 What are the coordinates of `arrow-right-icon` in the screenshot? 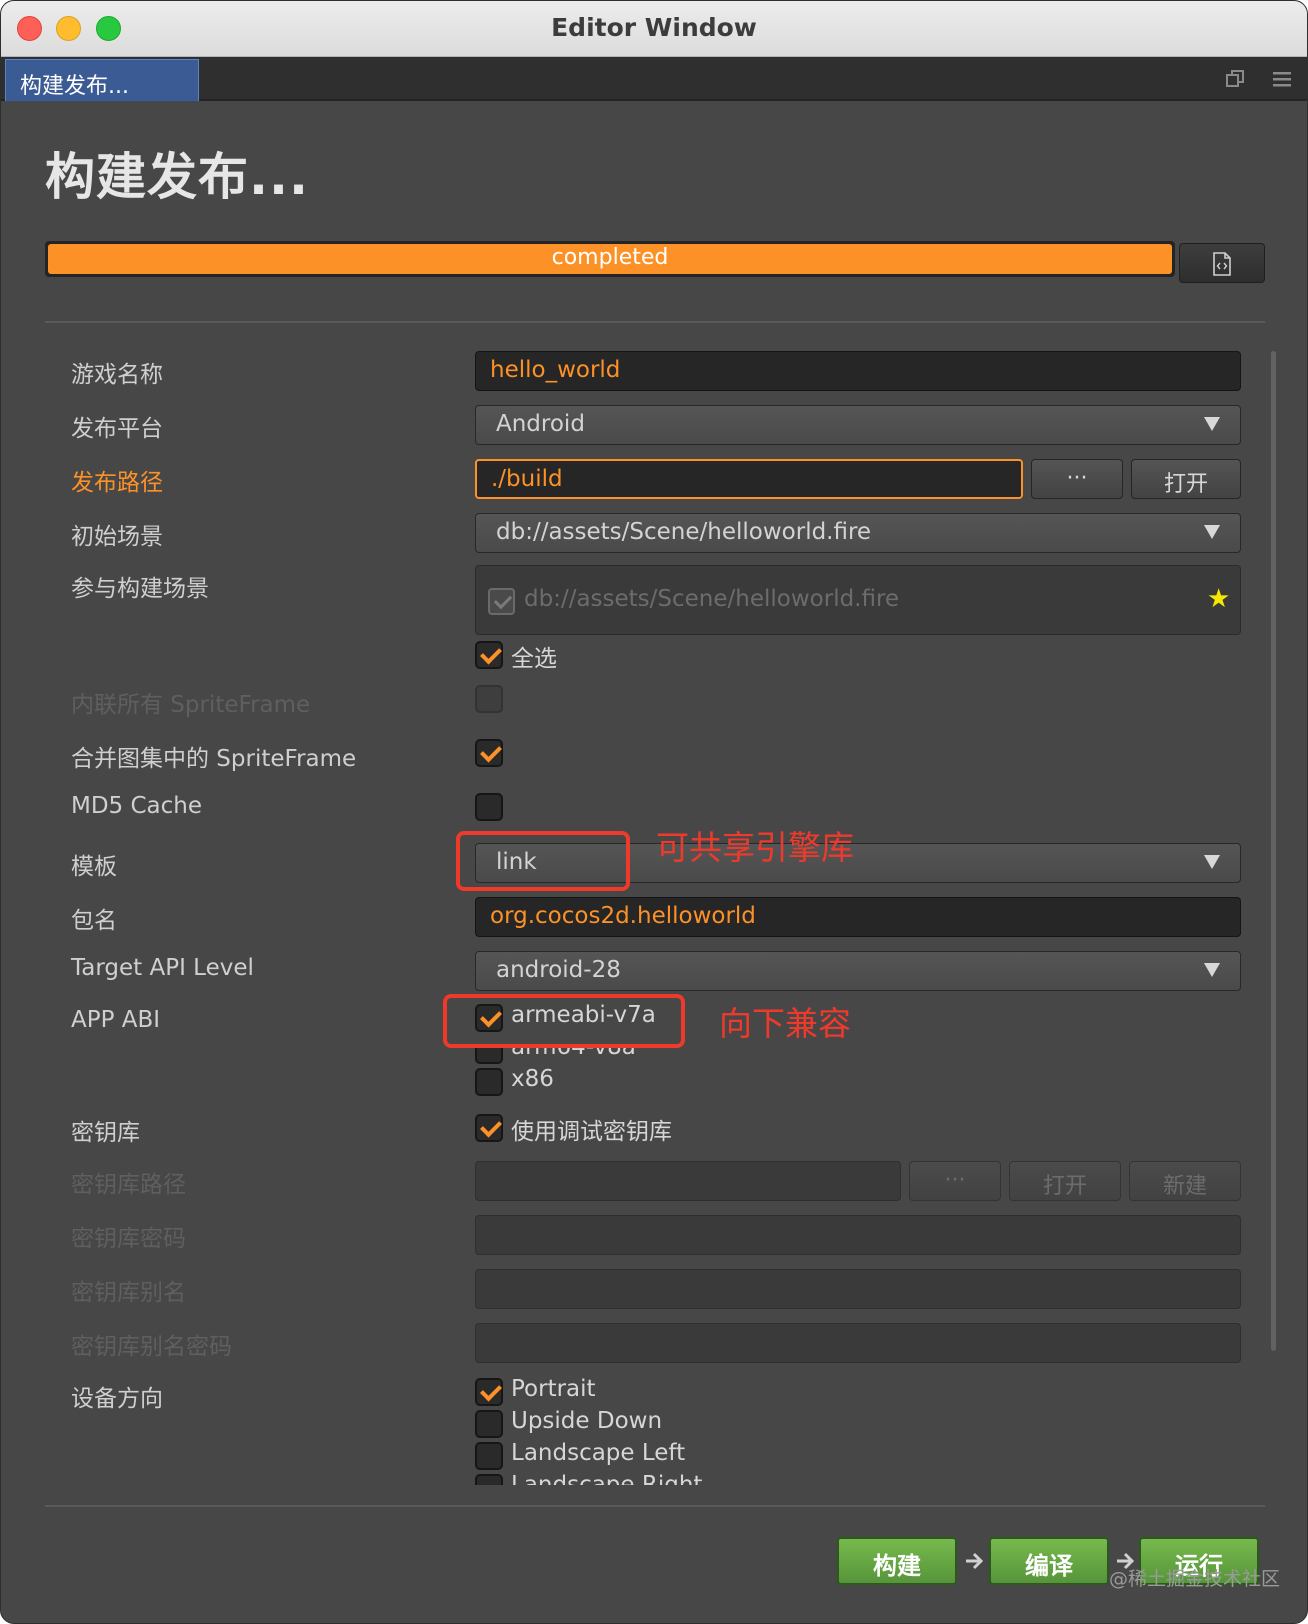 It's located at (975, 1561).